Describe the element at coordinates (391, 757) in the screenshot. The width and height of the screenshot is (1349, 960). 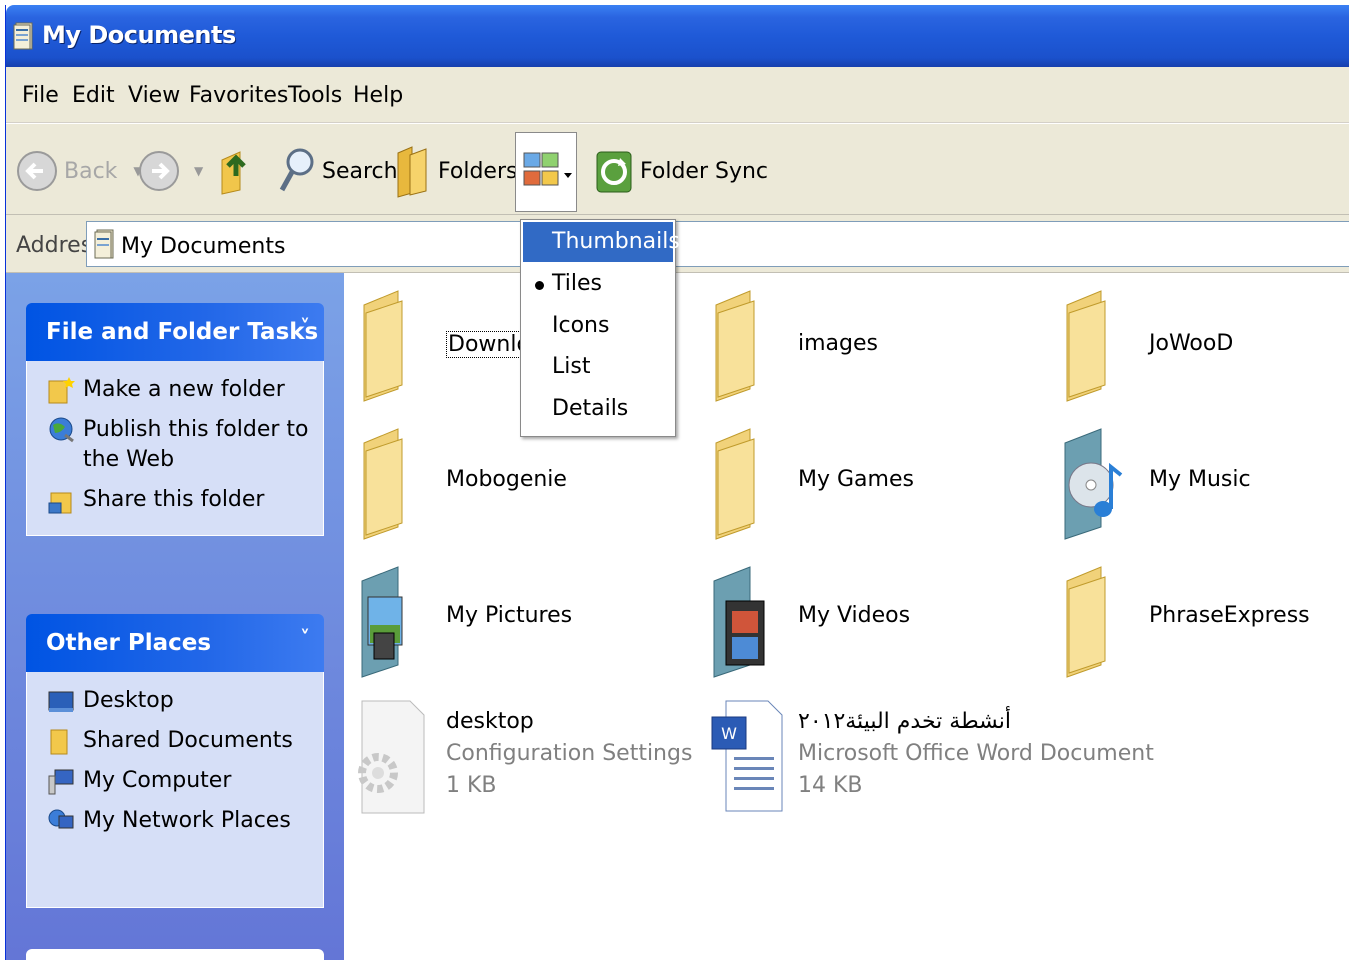
I see `config-file-icon` at that location.